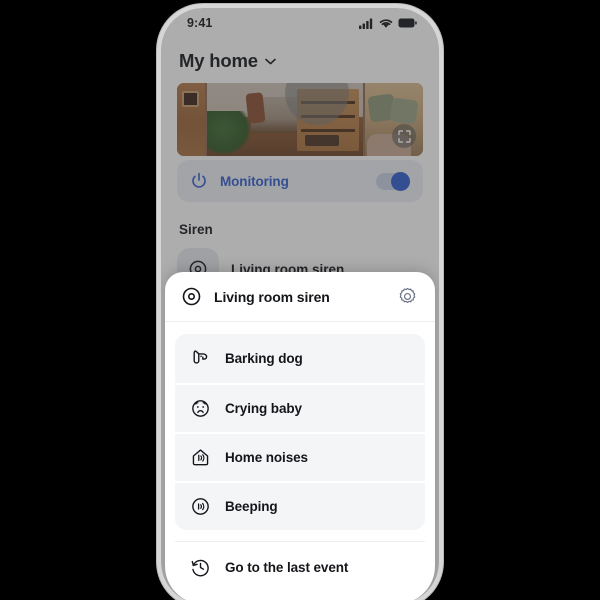  Describe the element at coordinates (404, 111) in the screenshot. I see `decor-pillow-right` at that location.